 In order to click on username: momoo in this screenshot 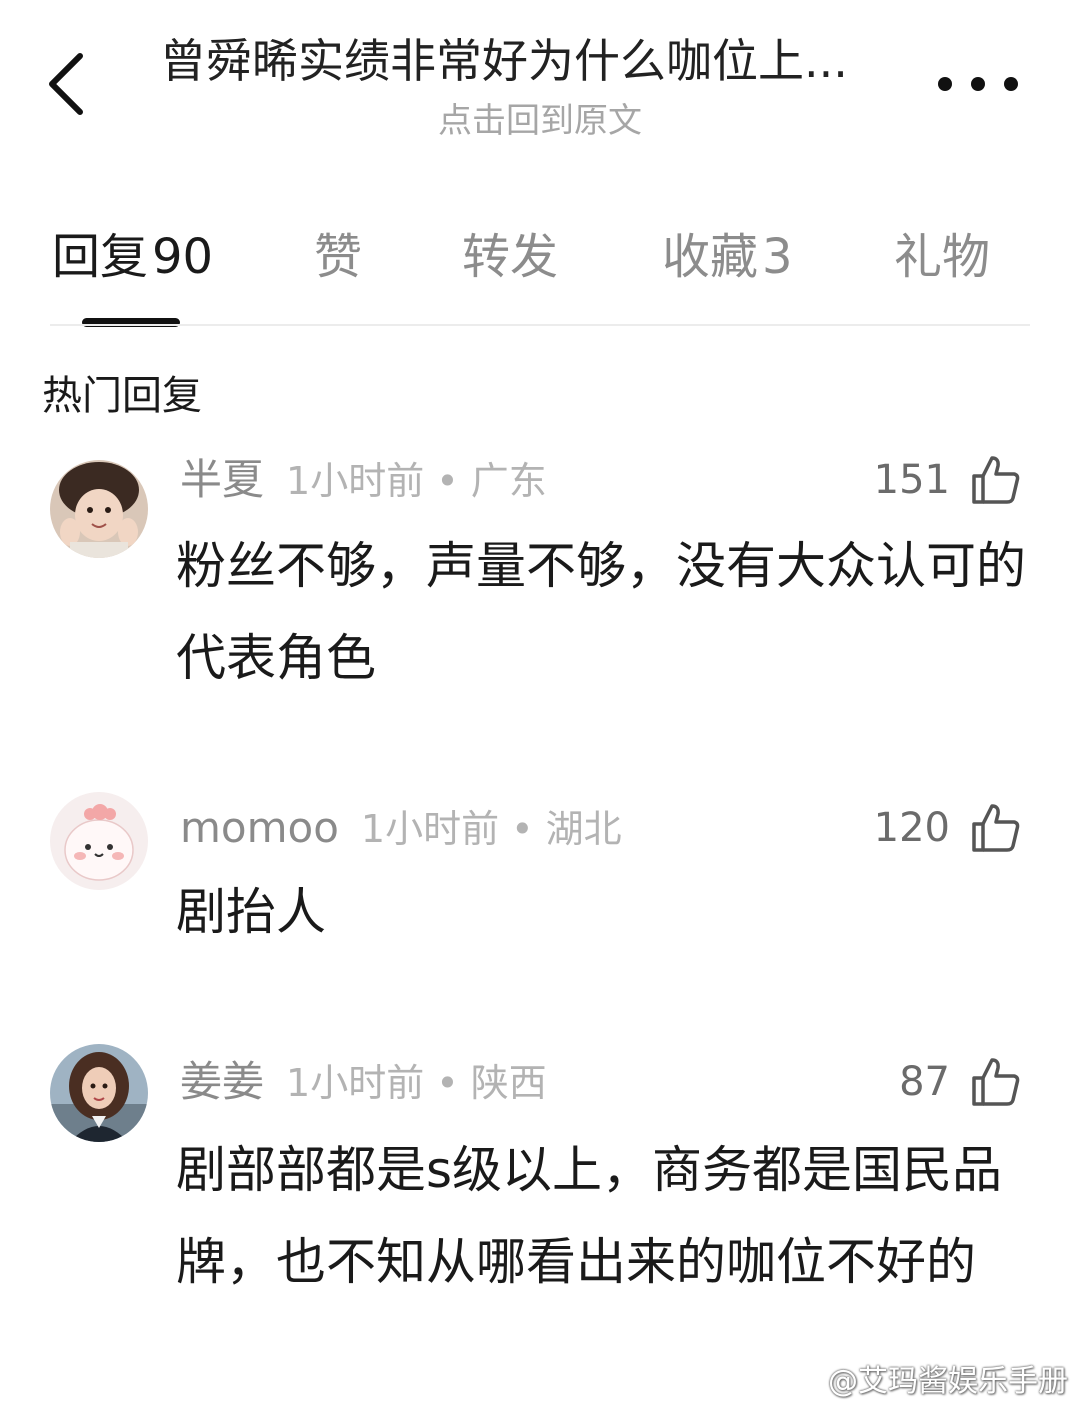, I will do `click(259, 827)`.